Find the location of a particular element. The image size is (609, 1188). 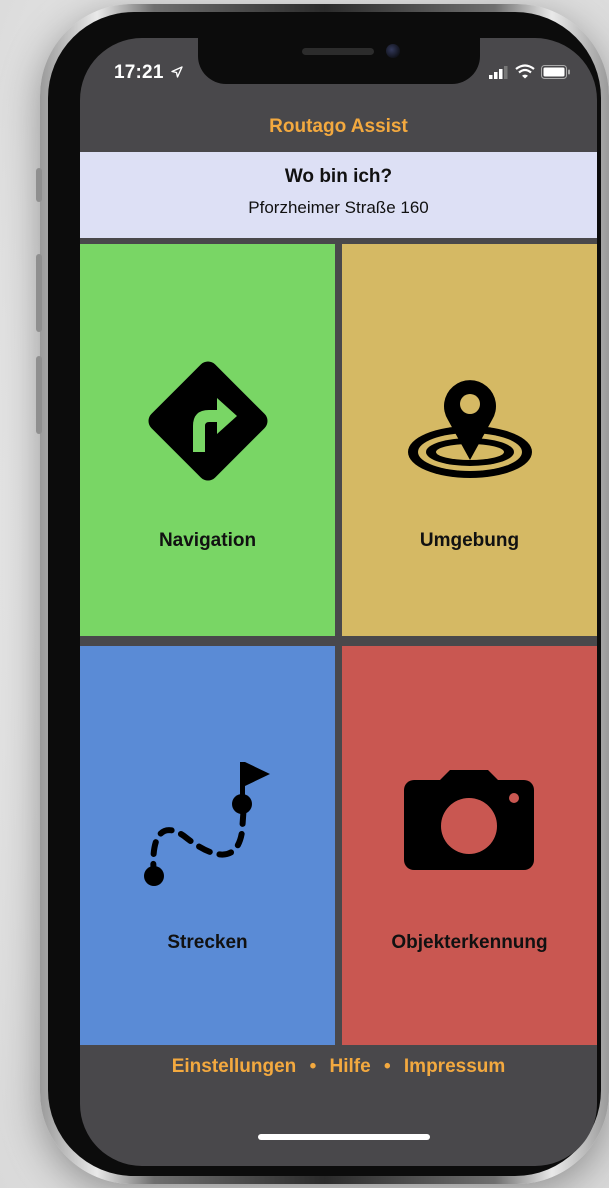

battery-icon is located at coordinates (555, 71).